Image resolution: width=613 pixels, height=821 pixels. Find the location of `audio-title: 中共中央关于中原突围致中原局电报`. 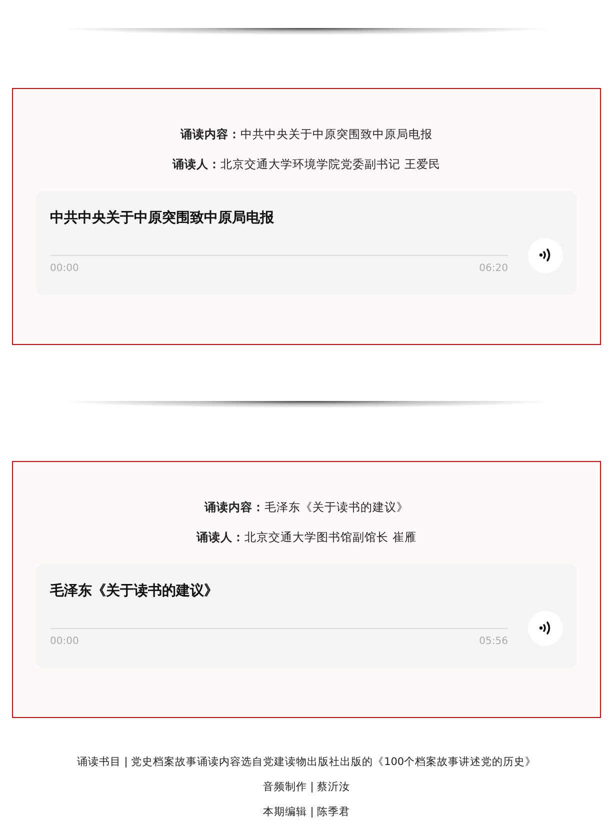

audio-title: 中共中央关于中原突围致中原局电报 is located at coordinates (162, 218).